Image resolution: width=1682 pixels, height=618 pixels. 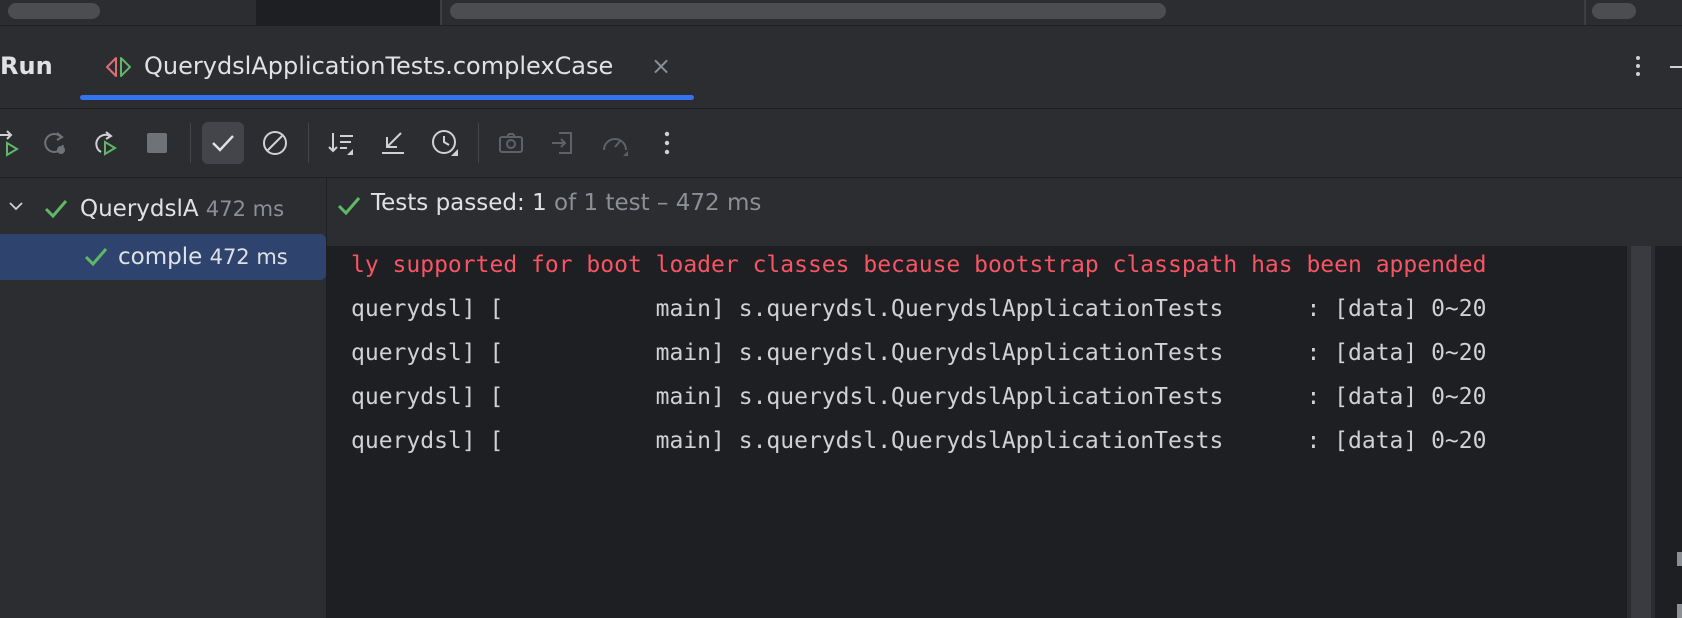 What do you see at coordinates (1676, 67) in the screenshot?
I see `hide-panel-icon` at bounding box center [1676, 67].